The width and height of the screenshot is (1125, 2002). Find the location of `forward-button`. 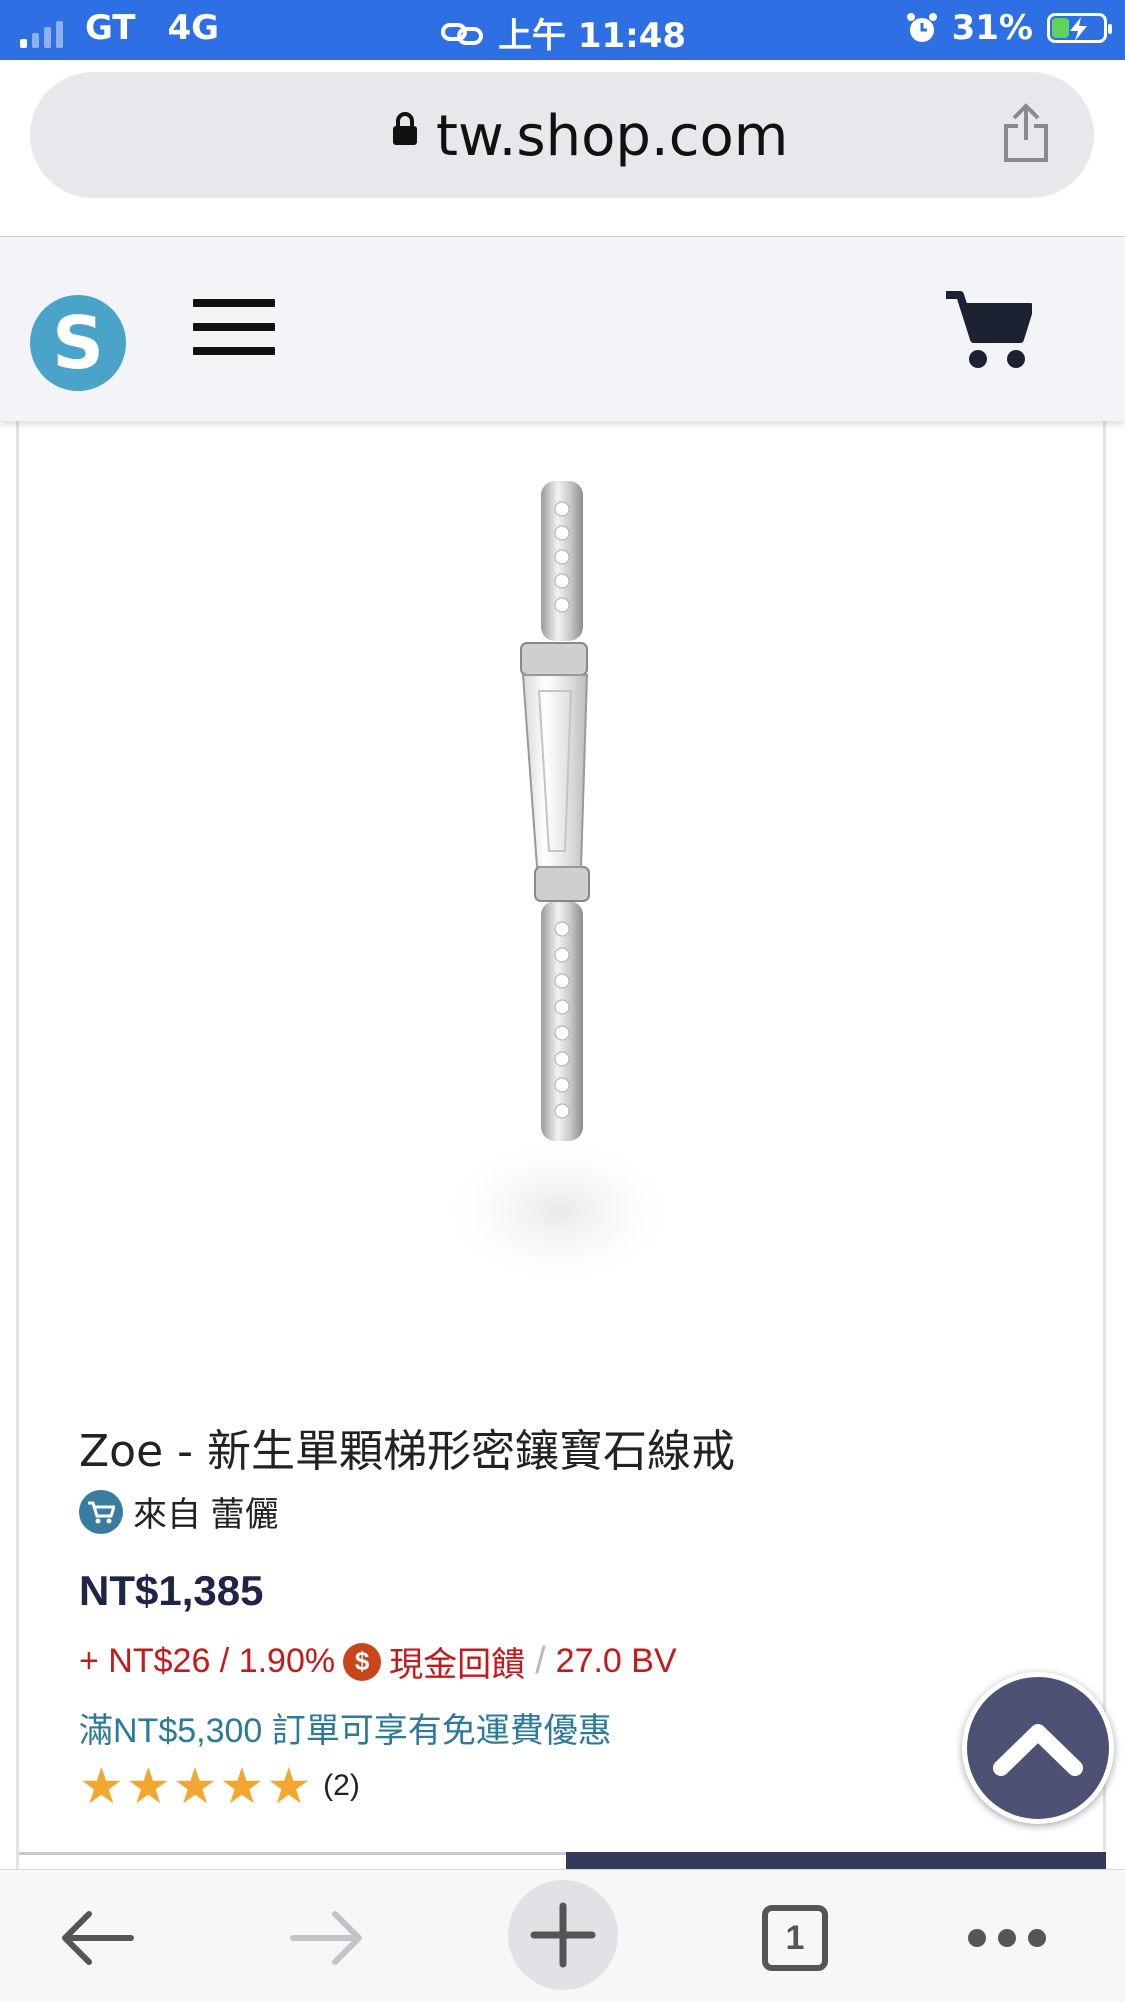

forward-button is located at coordinates (327, 1938).